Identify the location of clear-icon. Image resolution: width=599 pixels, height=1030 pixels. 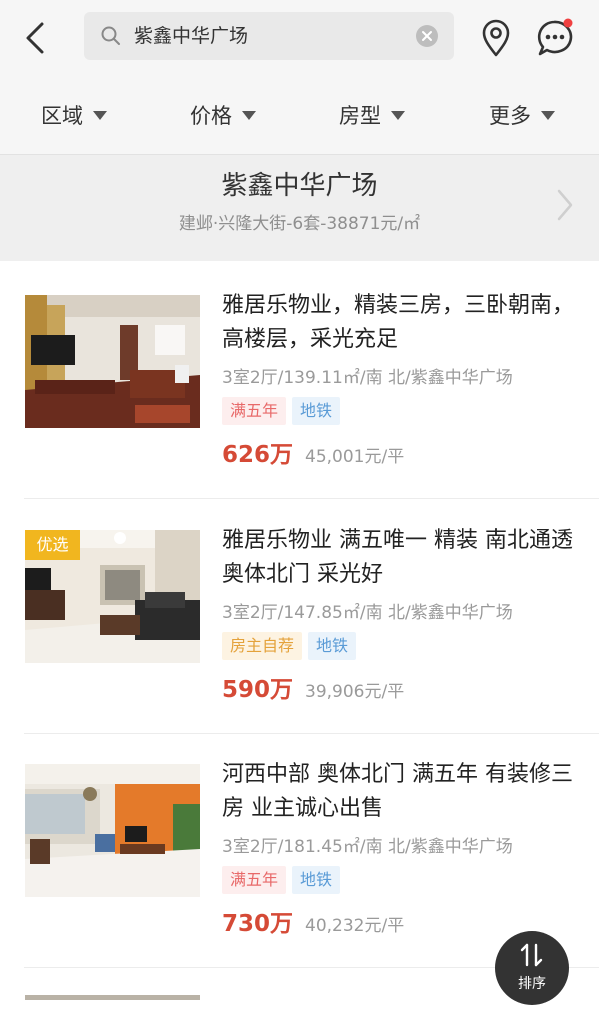
(427, 36).